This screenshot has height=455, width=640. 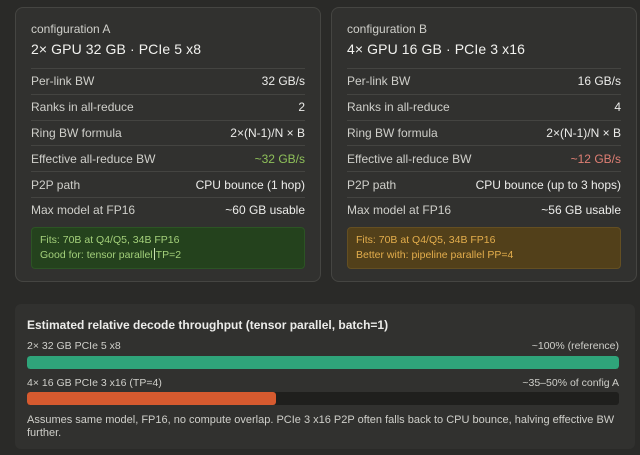 I want to click on fit-note-text: TP=2, so click(x=168, y=255).